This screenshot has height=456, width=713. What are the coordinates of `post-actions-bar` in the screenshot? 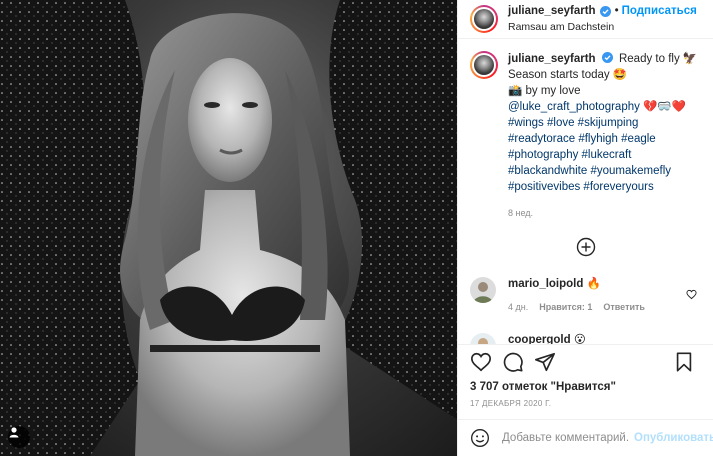 It's located at (585, 361).